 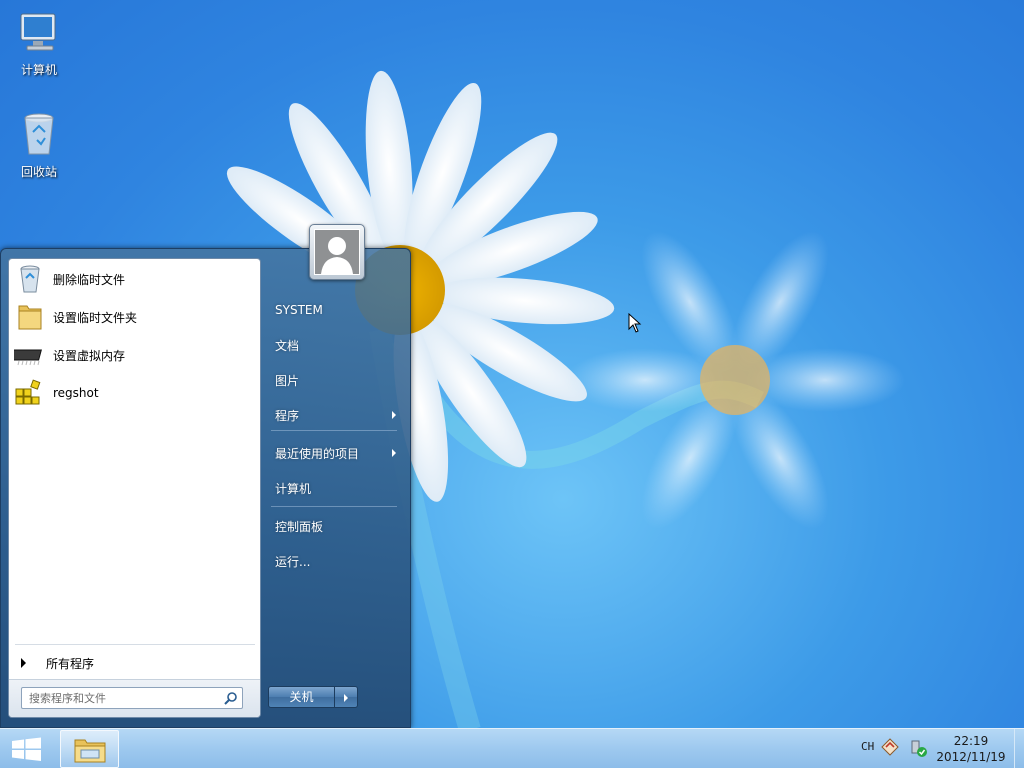 What do you see at coordinates (867, 746) in the screenshot?
I see `language-indicator: CH` at bounding box center [867, 746].